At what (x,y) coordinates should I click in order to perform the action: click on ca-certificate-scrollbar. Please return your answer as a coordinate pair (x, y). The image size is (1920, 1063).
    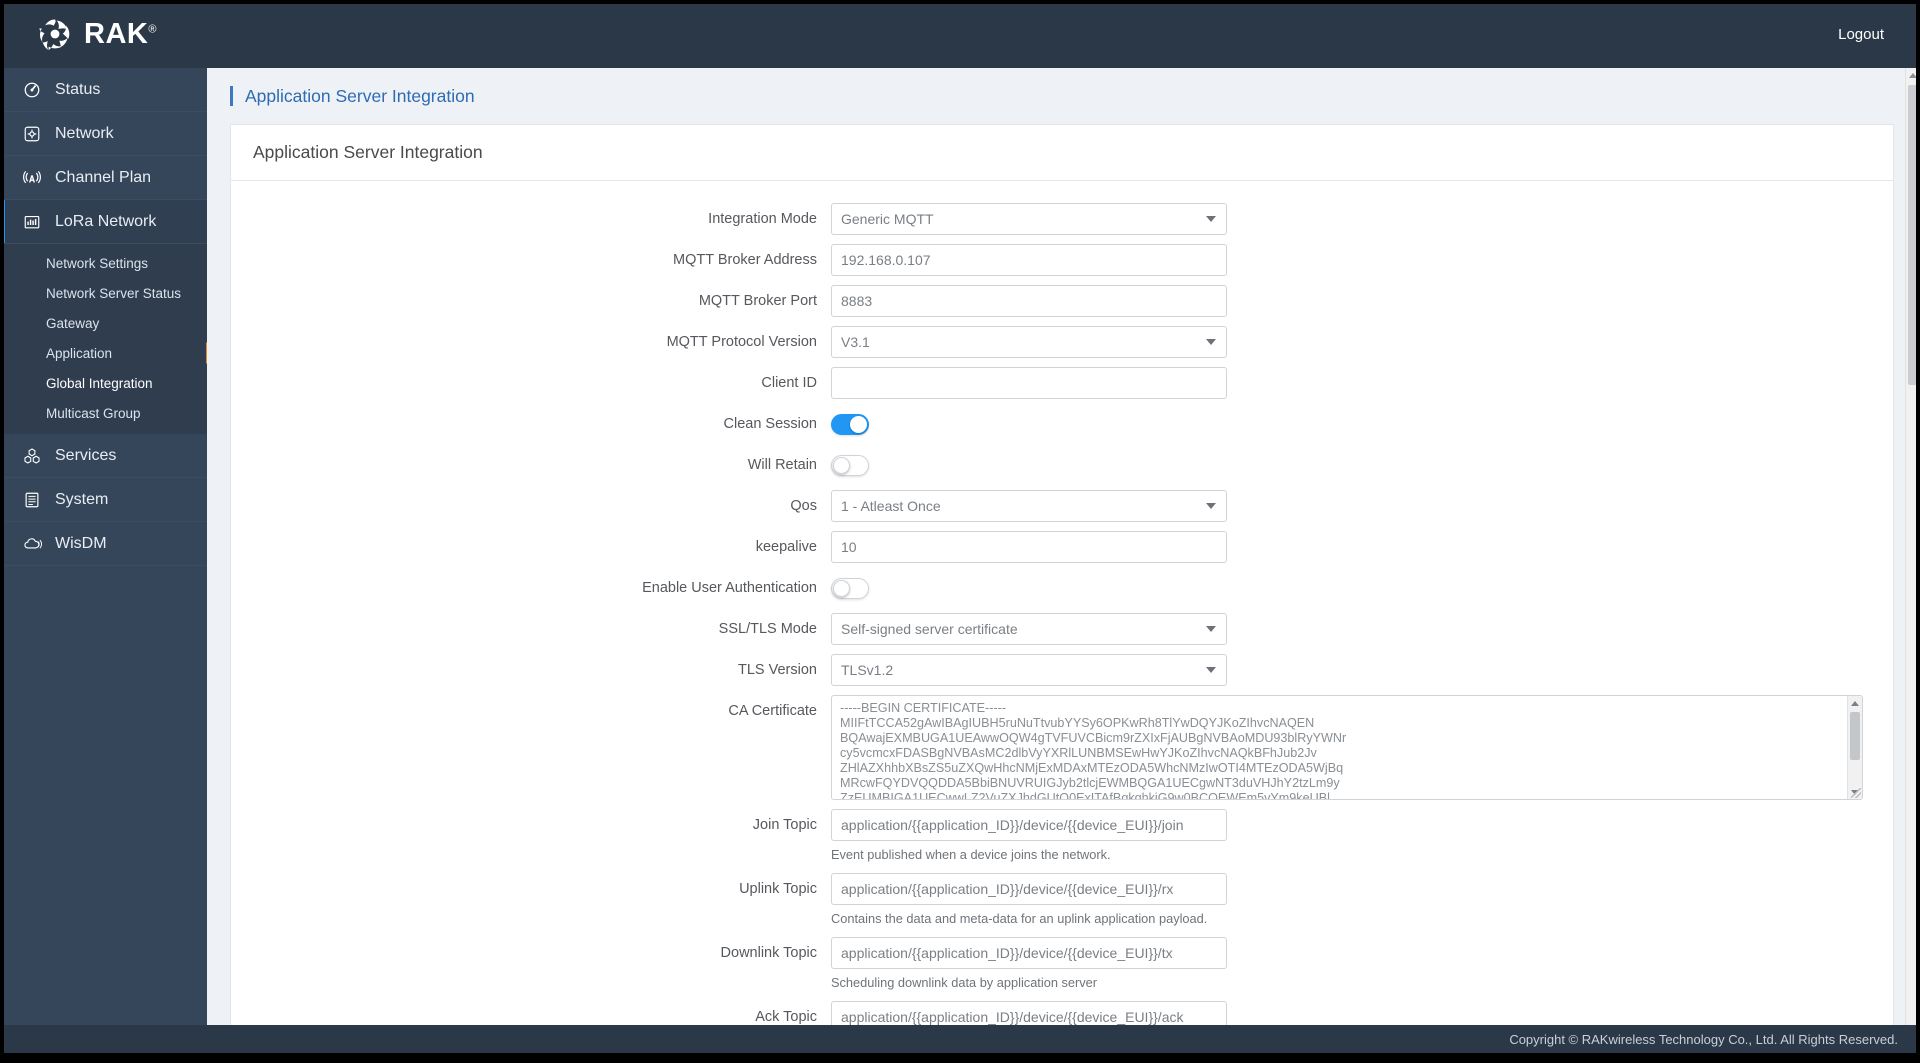
    Looking at the image, I should click on (1854, 747).